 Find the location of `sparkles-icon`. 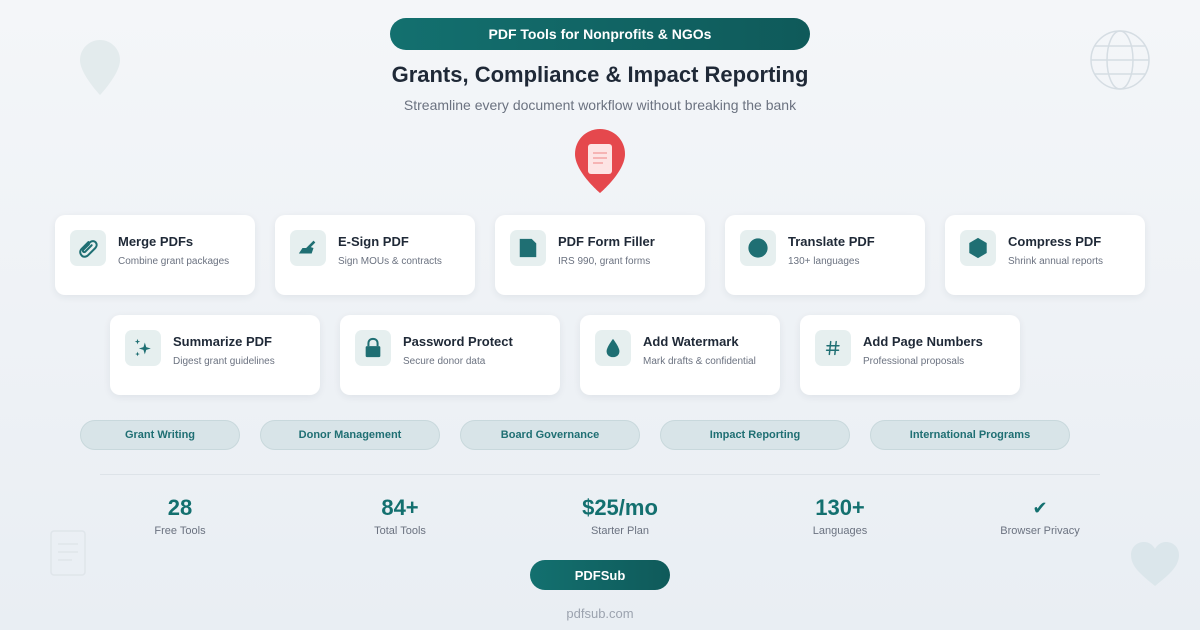

sparkles-icon is located at coordinates (143, 348).